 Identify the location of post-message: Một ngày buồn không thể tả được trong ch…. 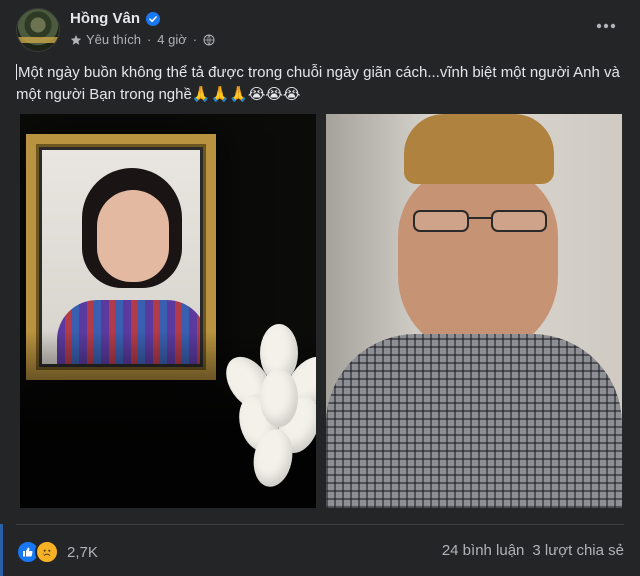
(318, 83).